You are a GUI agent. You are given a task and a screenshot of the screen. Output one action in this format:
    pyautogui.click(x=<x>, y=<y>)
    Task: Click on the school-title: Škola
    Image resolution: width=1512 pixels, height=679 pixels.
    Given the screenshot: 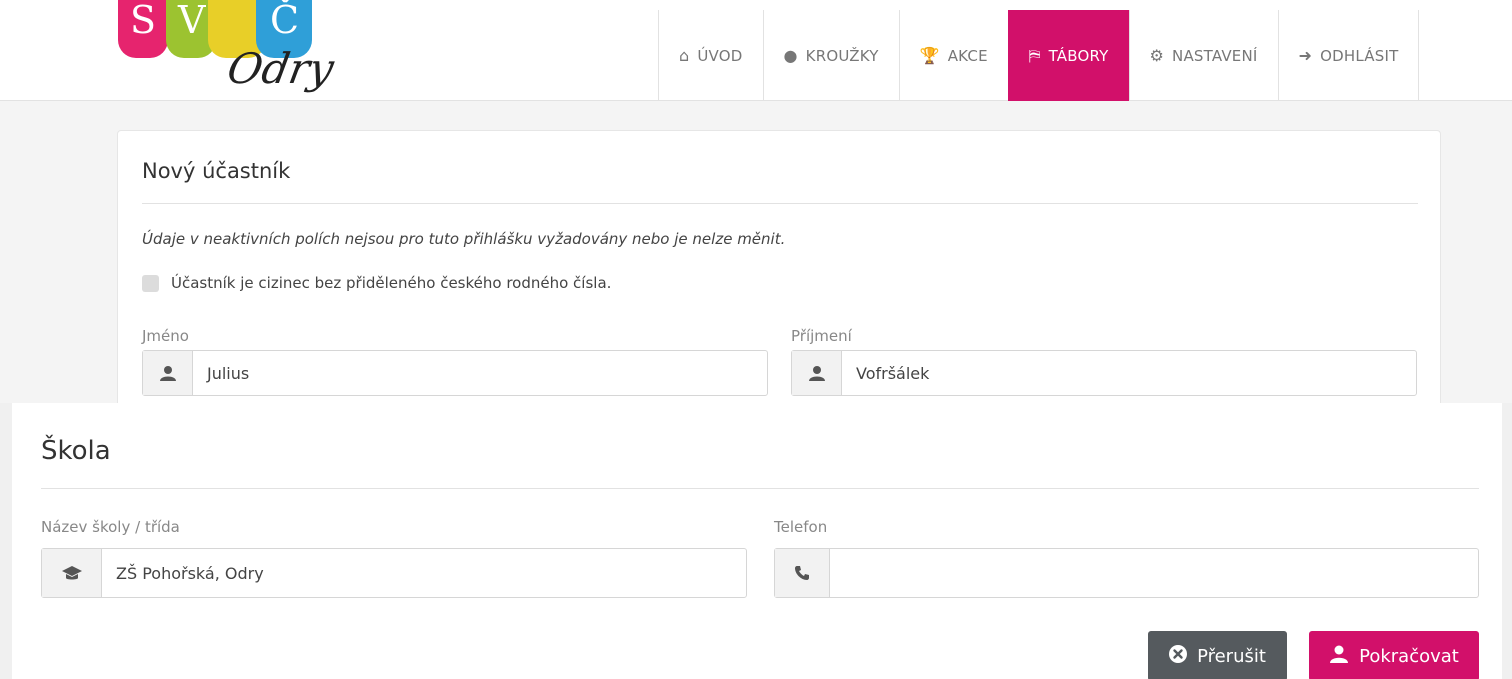 What is the action you would take?
    pyautogui.click(x=76, y=451)
    